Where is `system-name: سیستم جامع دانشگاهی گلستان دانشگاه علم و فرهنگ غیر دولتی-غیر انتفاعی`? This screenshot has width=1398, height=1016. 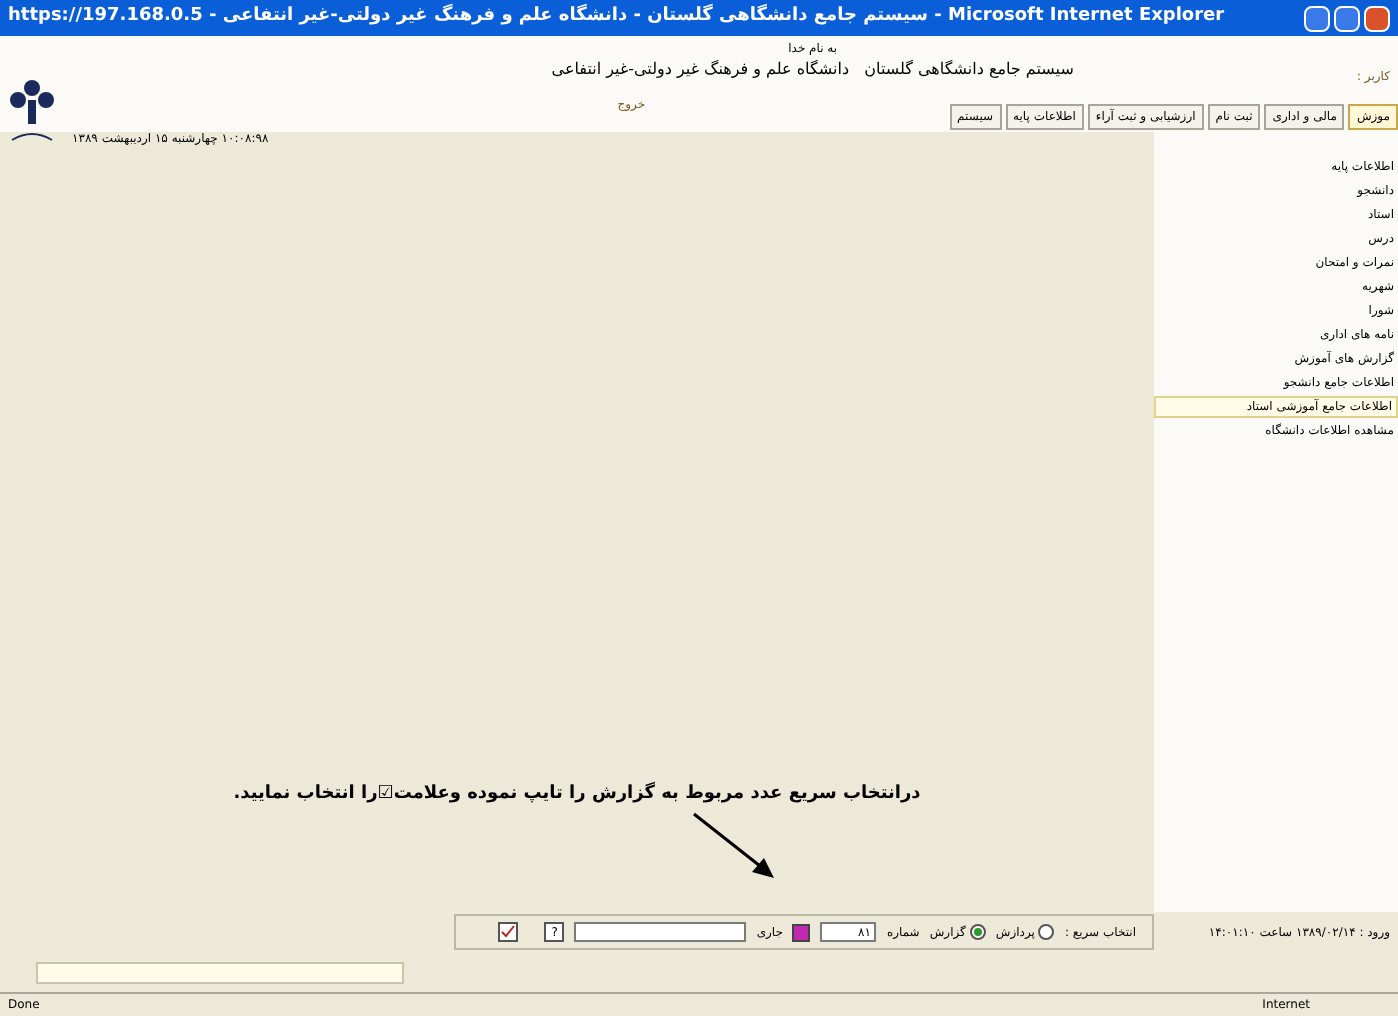
system-name: سیستم جامع دانشگاهی گلستان دانشگاه علم و فرهنگ غیر دولتی-غیر انتفاعی is located at coordinates (812, 70).